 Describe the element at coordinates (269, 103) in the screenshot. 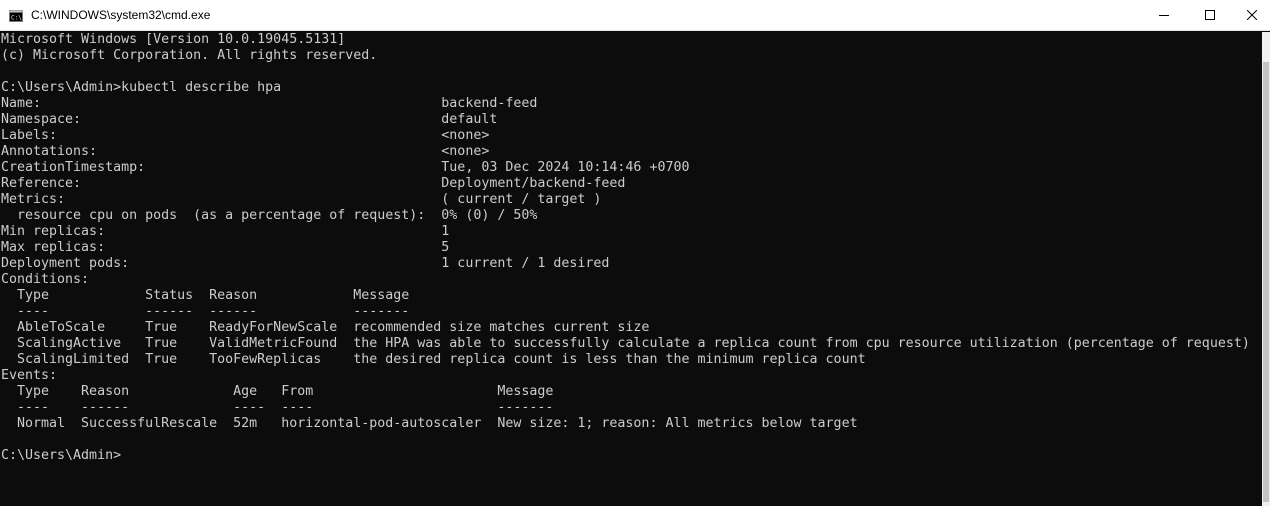

I see `console-line: Name: backend-feed` at that location.